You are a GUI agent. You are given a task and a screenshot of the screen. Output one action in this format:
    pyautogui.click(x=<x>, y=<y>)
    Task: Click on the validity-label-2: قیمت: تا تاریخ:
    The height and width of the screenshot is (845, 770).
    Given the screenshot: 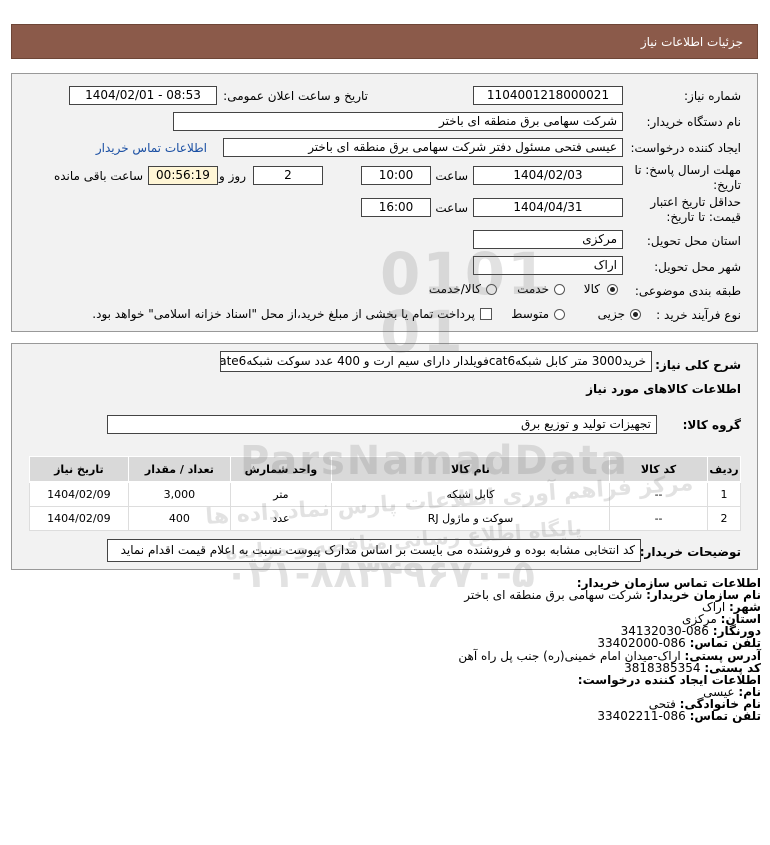 What is the action you would take?
    pyautogui.click(x=703, y=217)
    